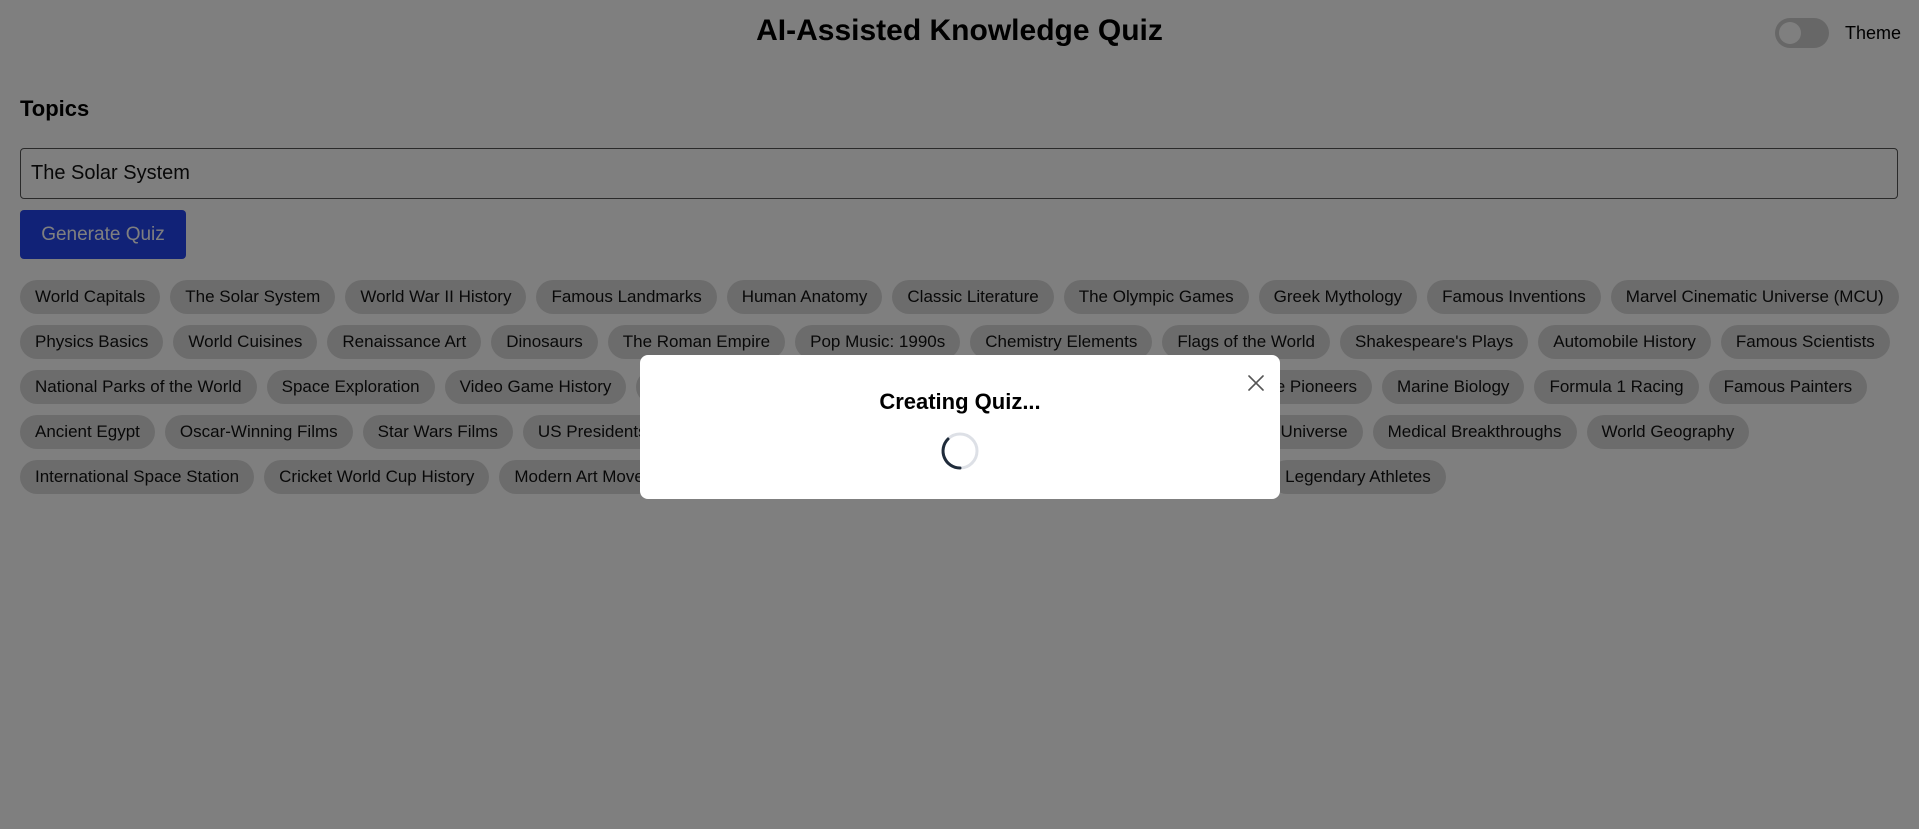  What do you see at coordinates (960, 451) in the screenshot?
I see `loading-spinner-icon` at bounding box center [960, 451].